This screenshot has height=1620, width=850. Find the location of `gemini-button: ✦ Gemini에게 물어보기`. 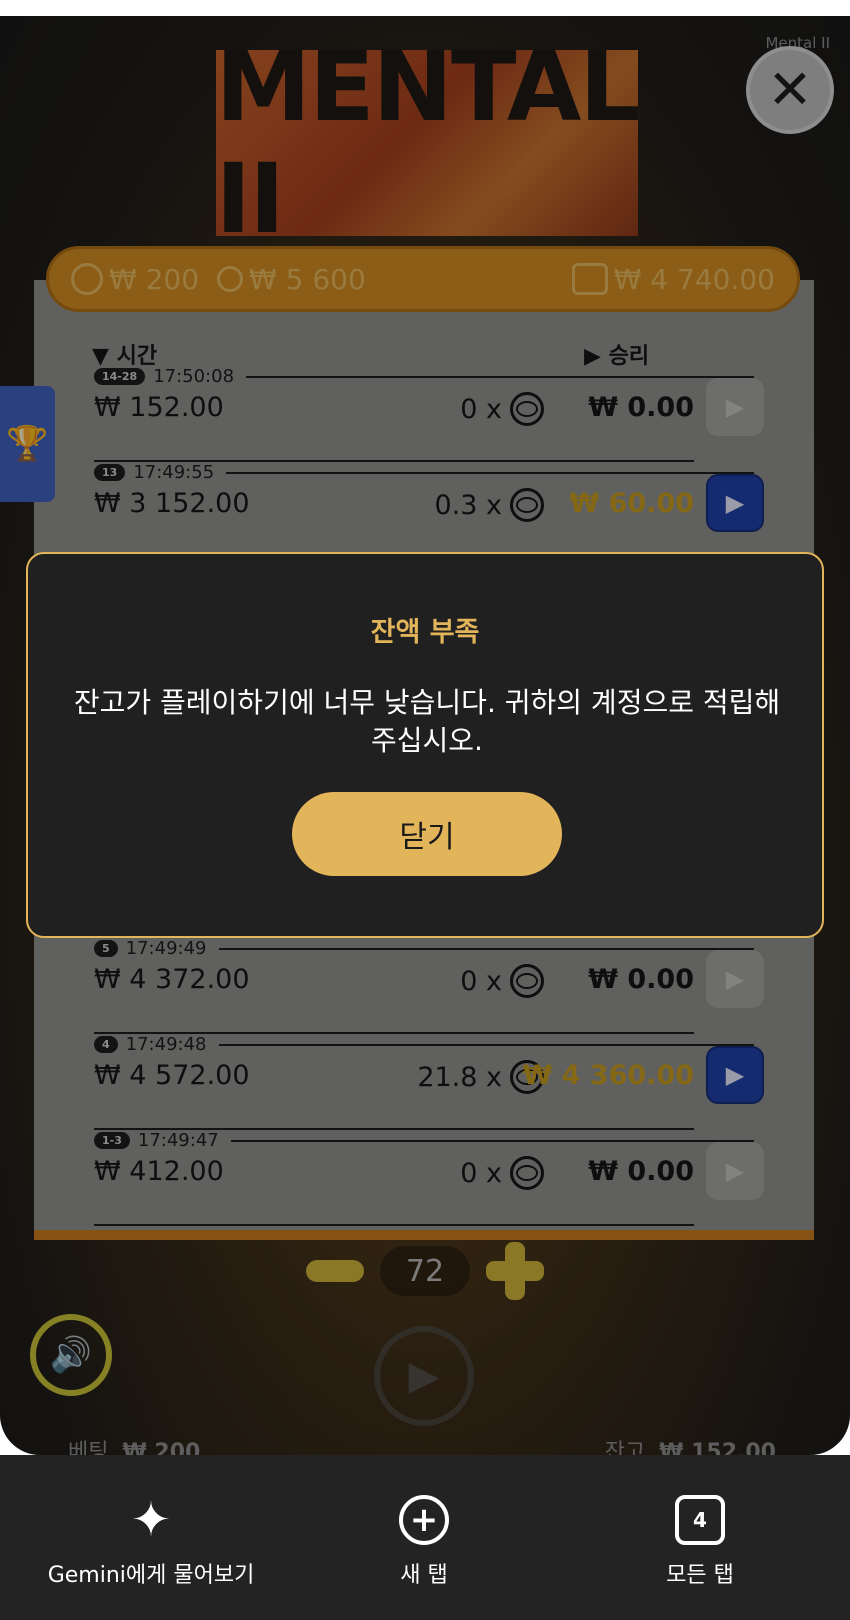

gemini-button: ✦ Gemini에게 물어보기 is located at coordinates (151, 1542).